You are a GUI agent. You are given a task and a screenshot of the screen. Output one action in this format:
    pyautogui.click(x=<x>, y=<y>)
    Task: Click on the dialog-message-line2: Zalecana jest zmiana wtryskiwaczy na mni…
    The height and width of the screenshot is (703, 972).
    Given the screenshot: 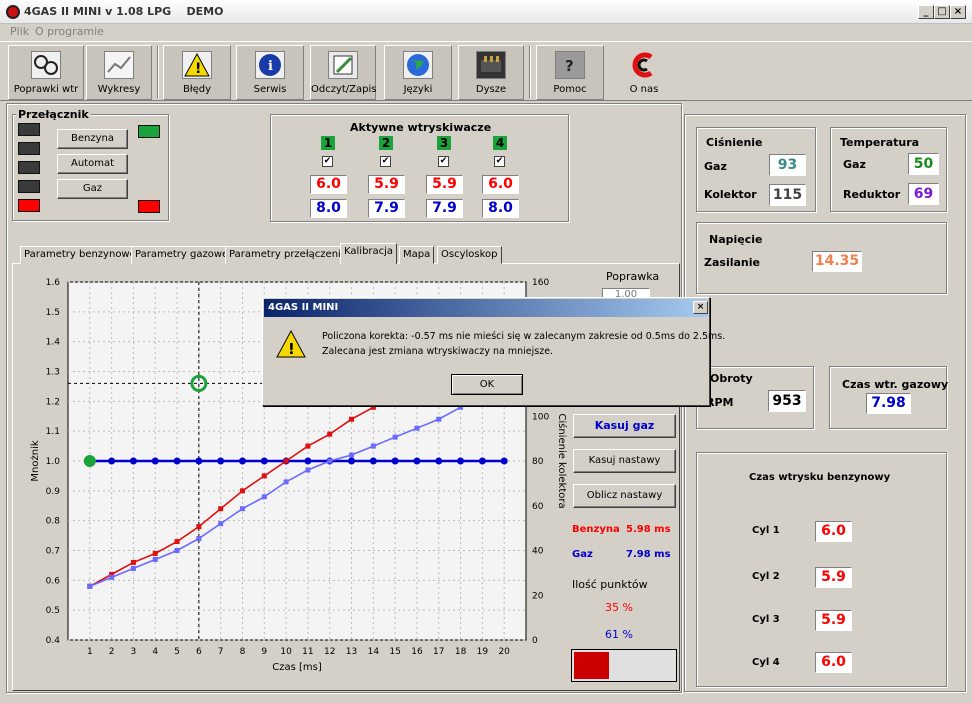 What is the action you would take?
    pyautogui.click(x=438, y=351)
    